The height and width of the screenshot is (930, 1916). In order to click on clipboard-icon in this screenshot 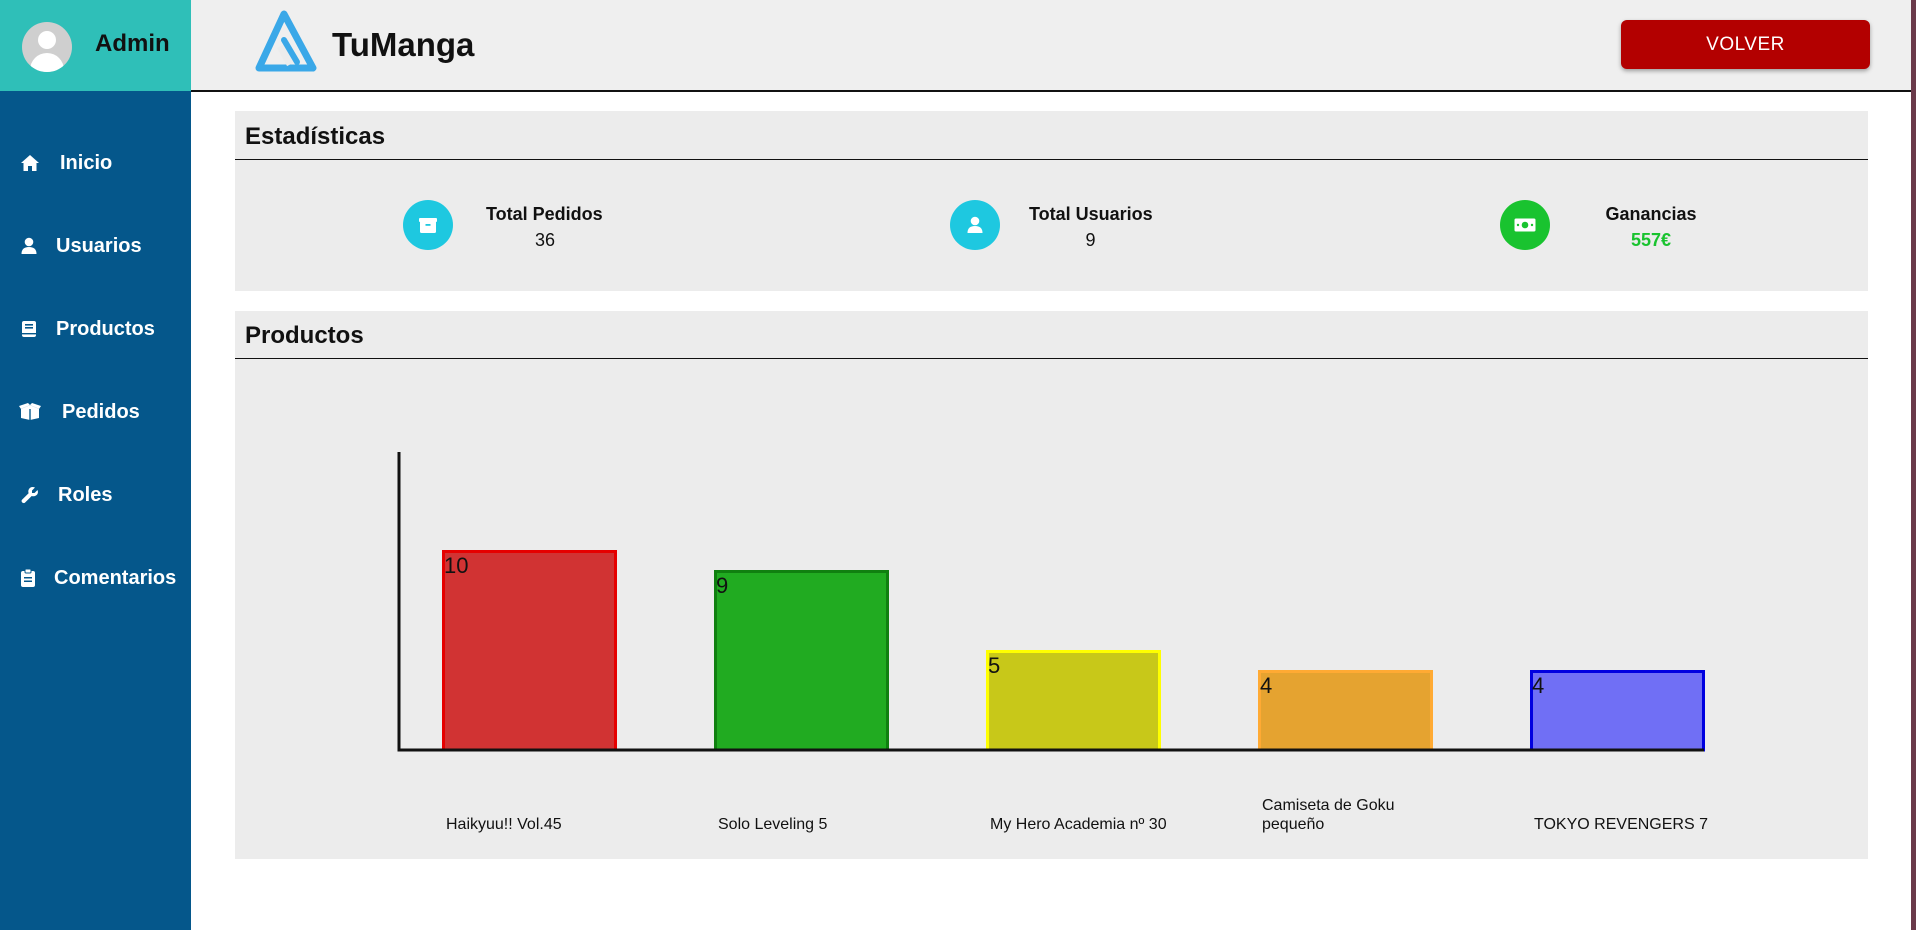, I will do `click(28, 578)`.